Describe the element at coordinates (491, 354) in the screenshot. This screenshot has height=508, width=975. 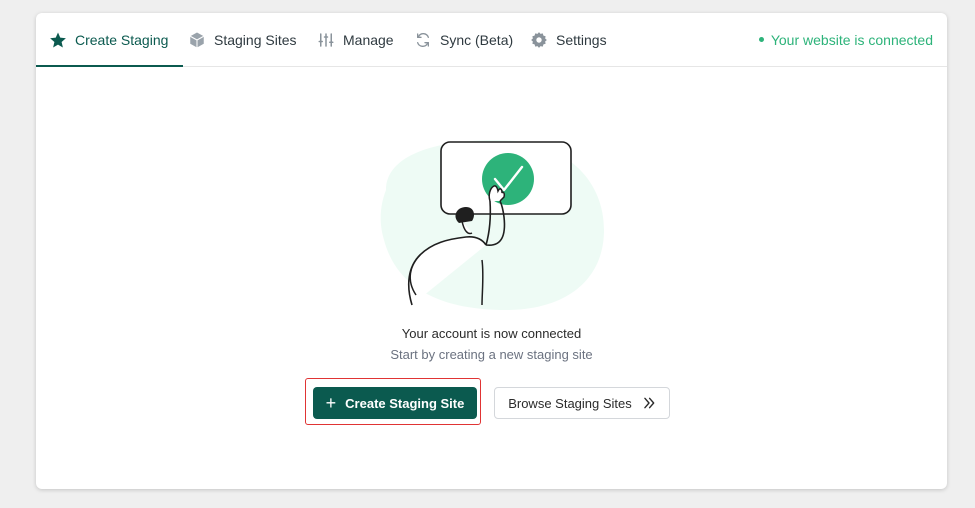
I see `connected-subline: Start by creating a new staging site` at that location.